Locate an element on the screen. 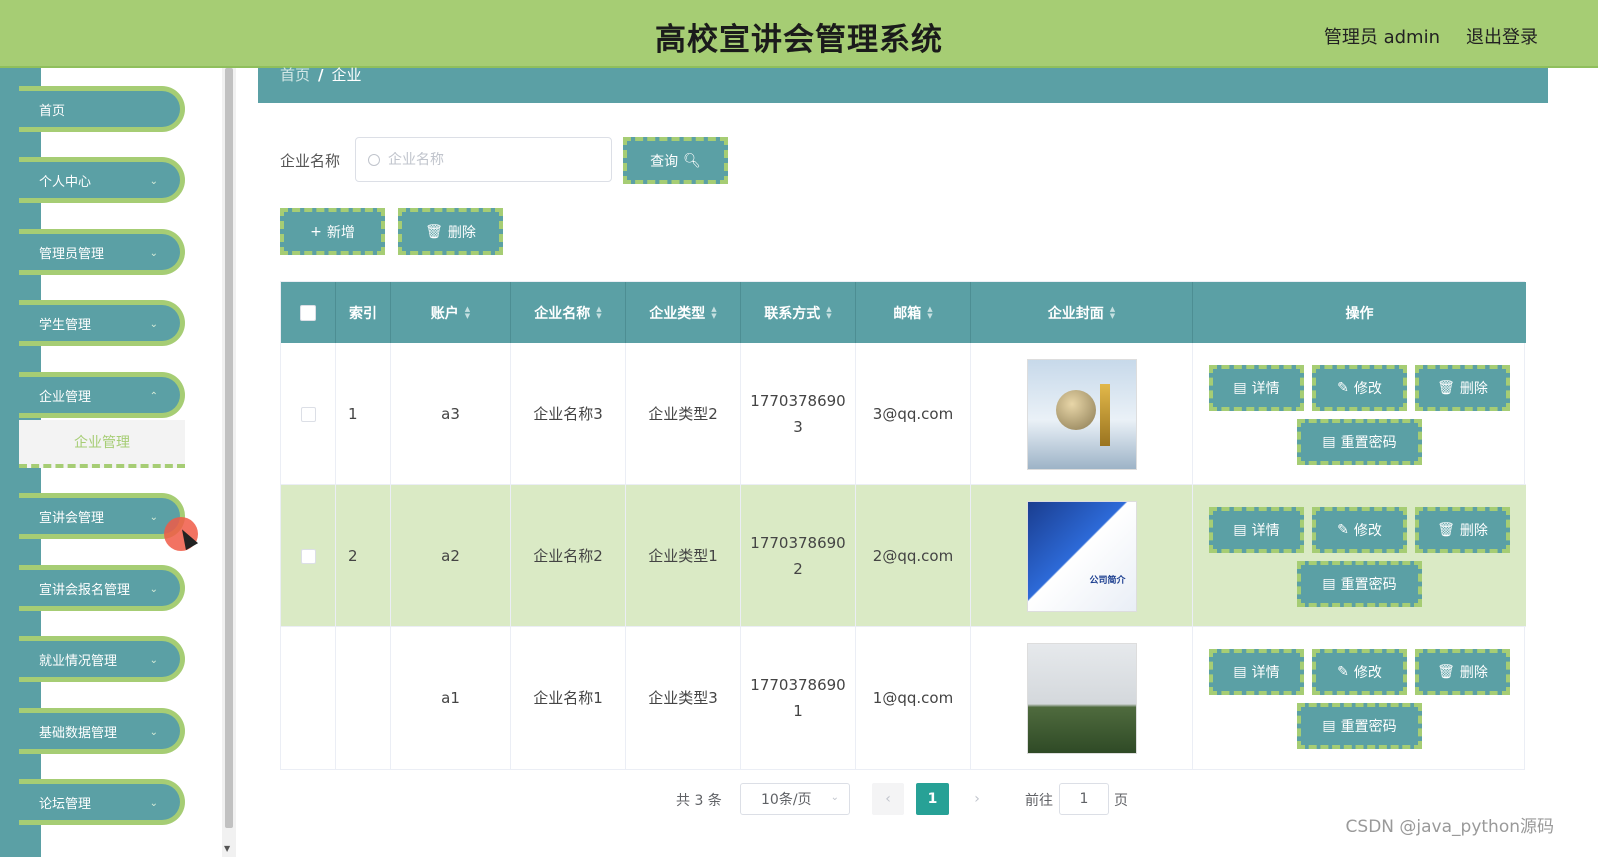 This screenshot has width=1598, height=857. scroll-down-icon: ▼ is located at coordinates (227, 848).